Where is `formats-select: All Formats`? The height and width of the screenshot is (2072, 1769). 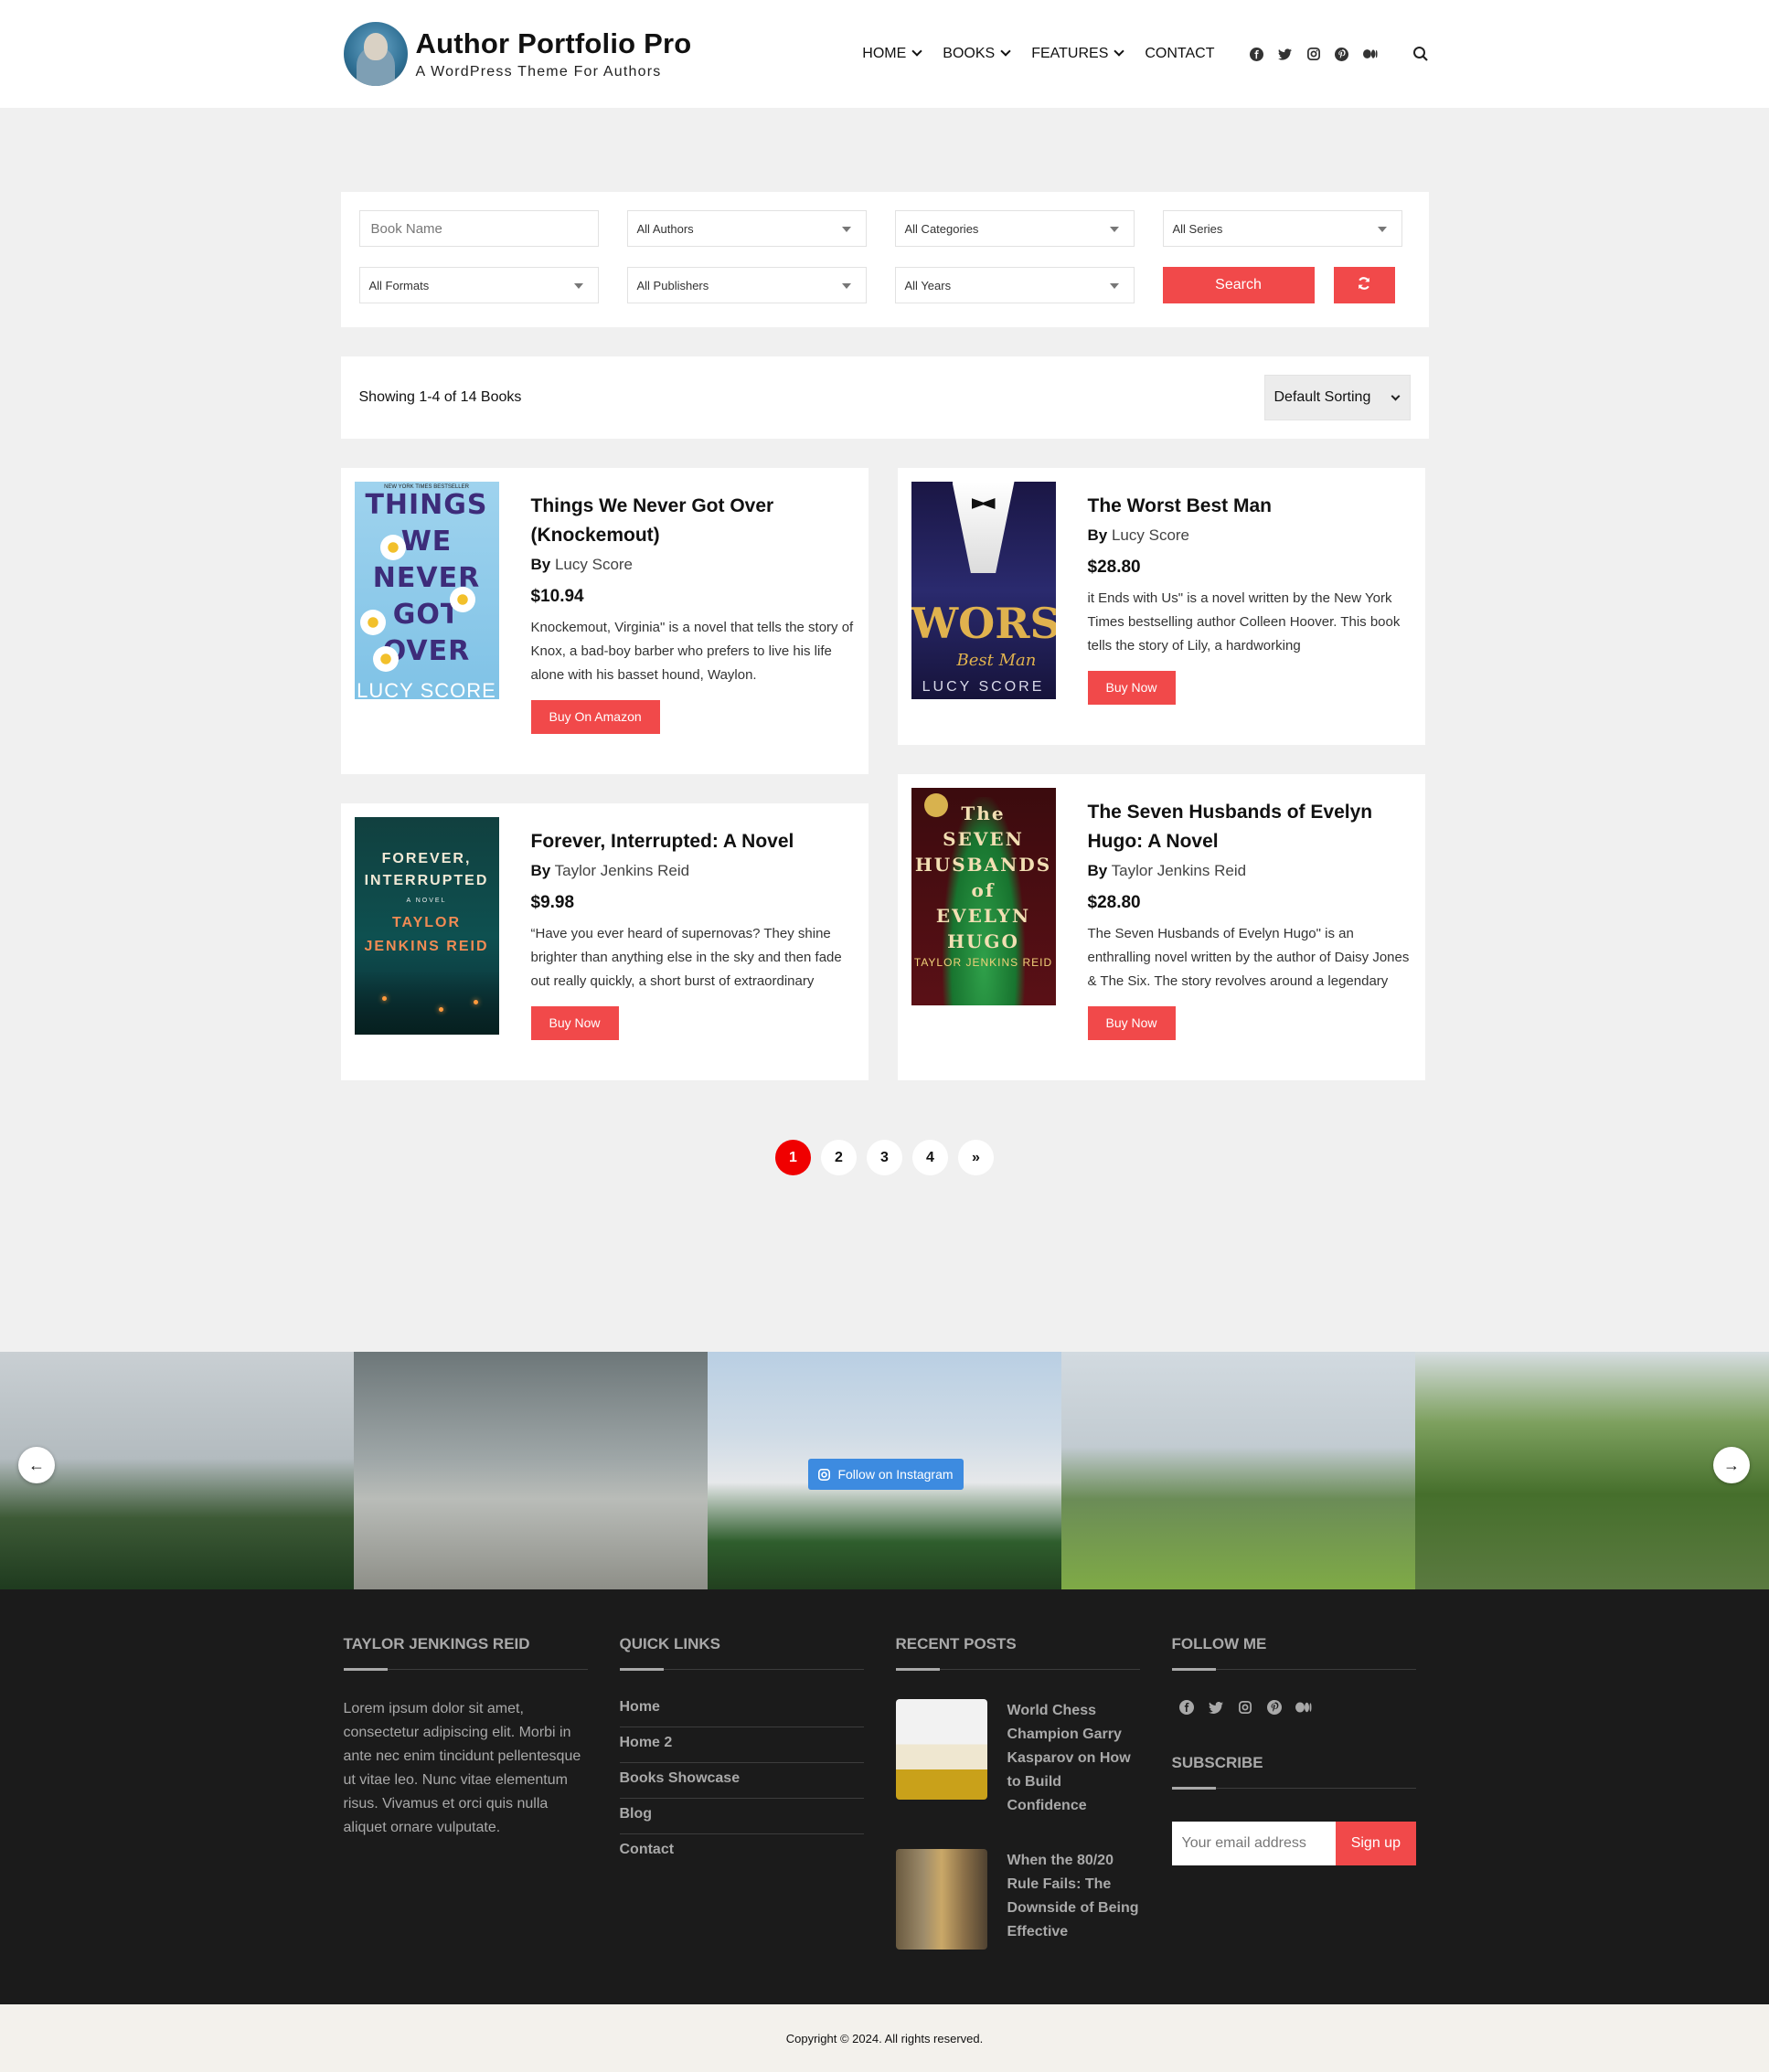 formats-select: All Formats is located at coordinates (479, 285).